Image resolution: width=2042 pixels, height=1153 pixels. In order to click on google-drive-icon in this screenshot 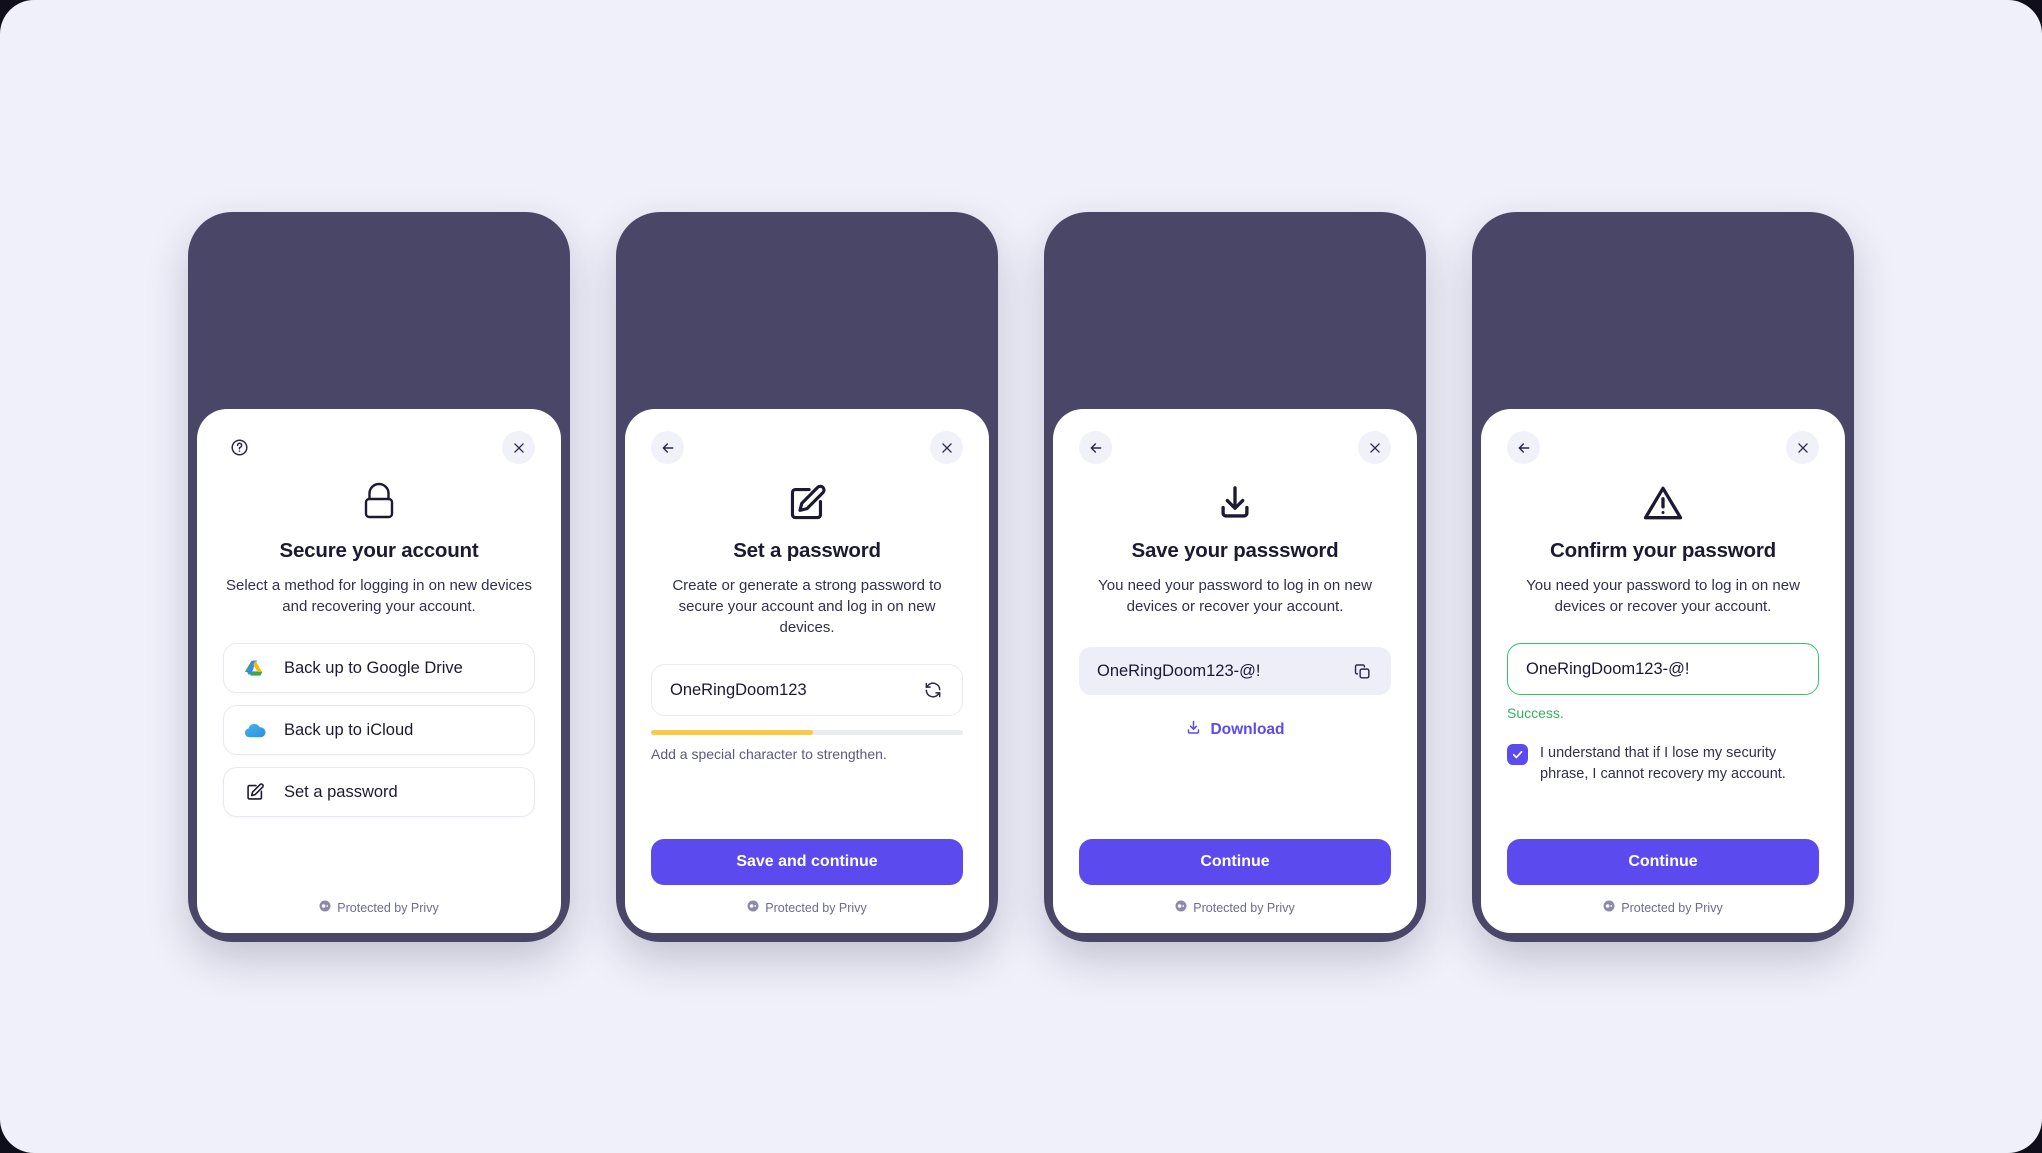, I will do `click(255, 668)`.